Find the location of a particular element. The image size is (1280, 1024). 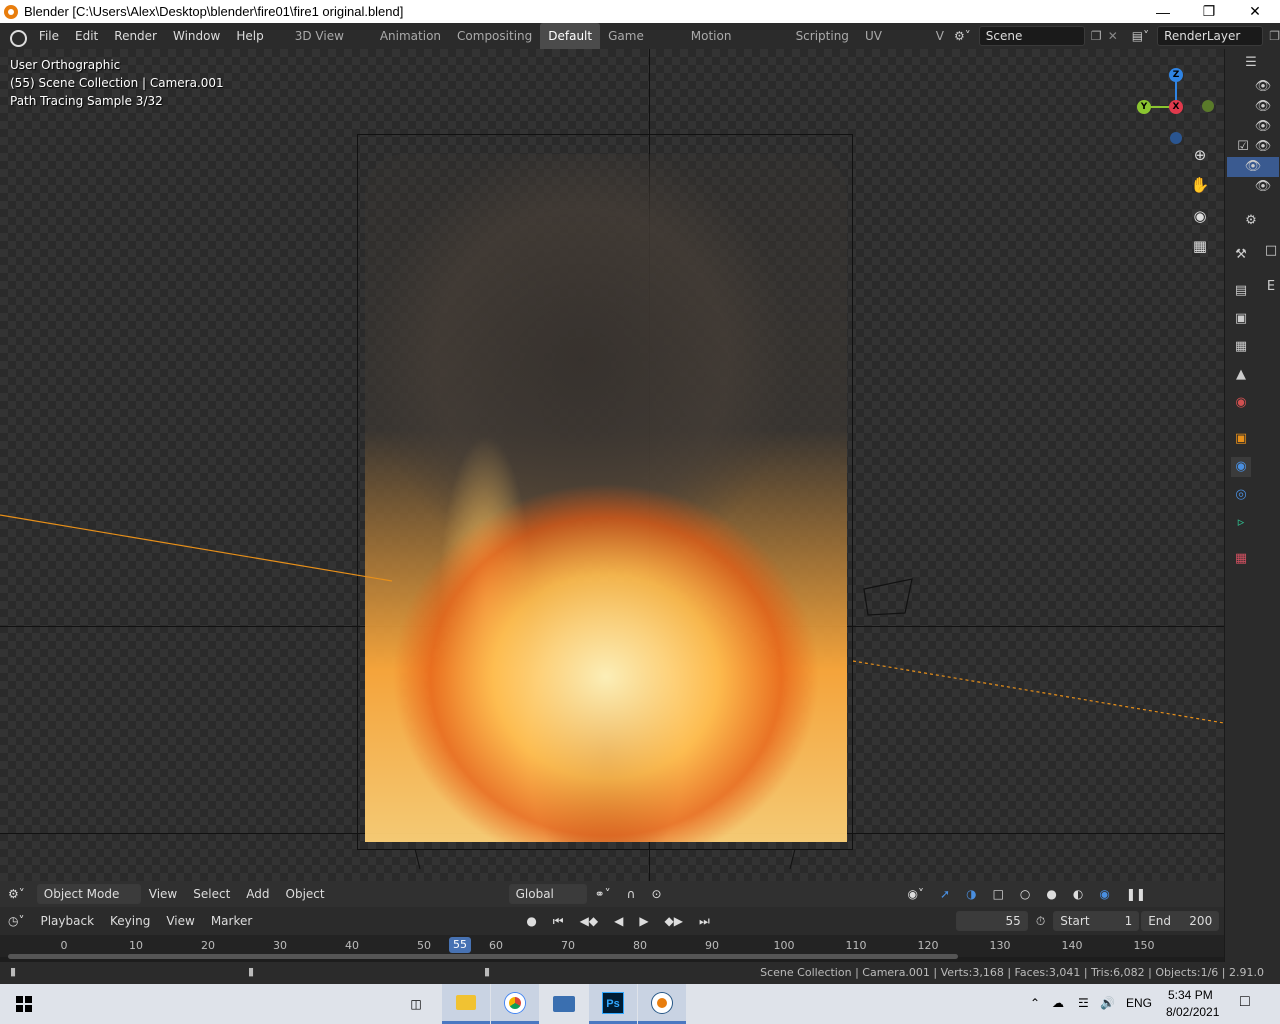

outliner-editor-icon: ☰ is located at coordinates (1251, 63).